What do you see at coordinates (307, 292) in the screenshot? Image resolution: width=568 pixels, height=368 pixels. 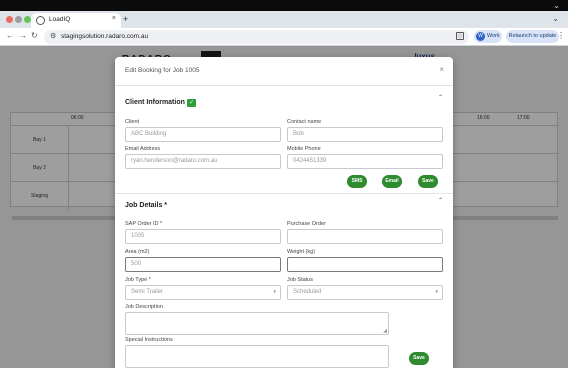 I see `job-status-value: Scheduled` at bounding box center [307, 292].